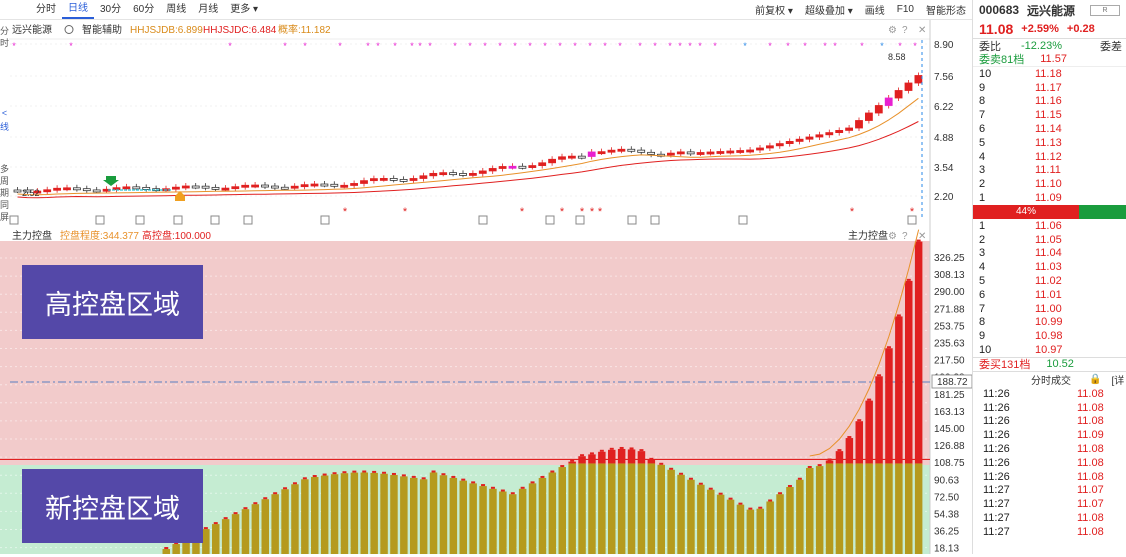 The image size is (1126, 557). What do you see at coordinates (46, 10) in the screenshot?
I see `tab-0: 分时` at bounding box center [46, 10].